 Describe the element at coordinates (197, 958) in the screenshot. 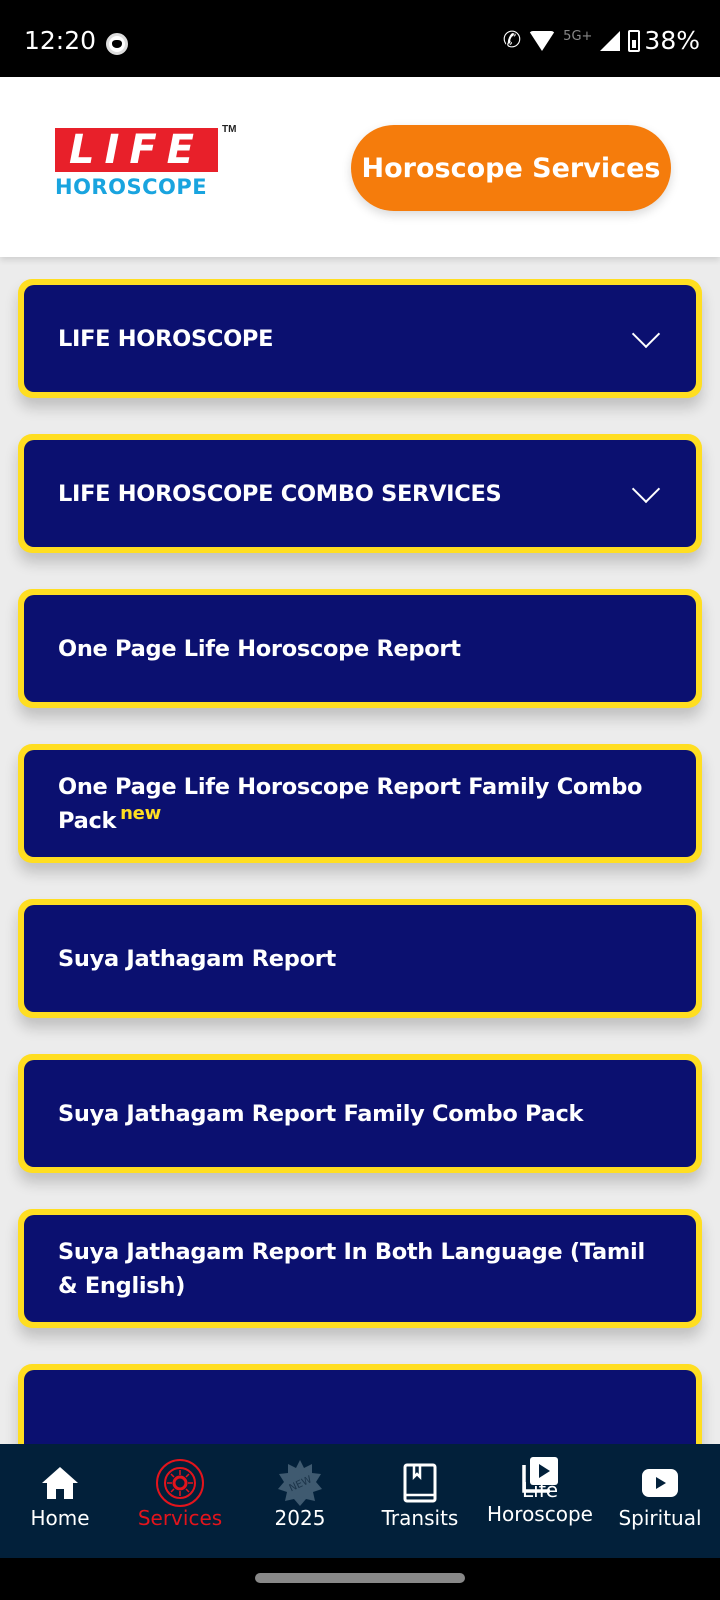

I see `service-label: Suya Jathagam Report` at that location.